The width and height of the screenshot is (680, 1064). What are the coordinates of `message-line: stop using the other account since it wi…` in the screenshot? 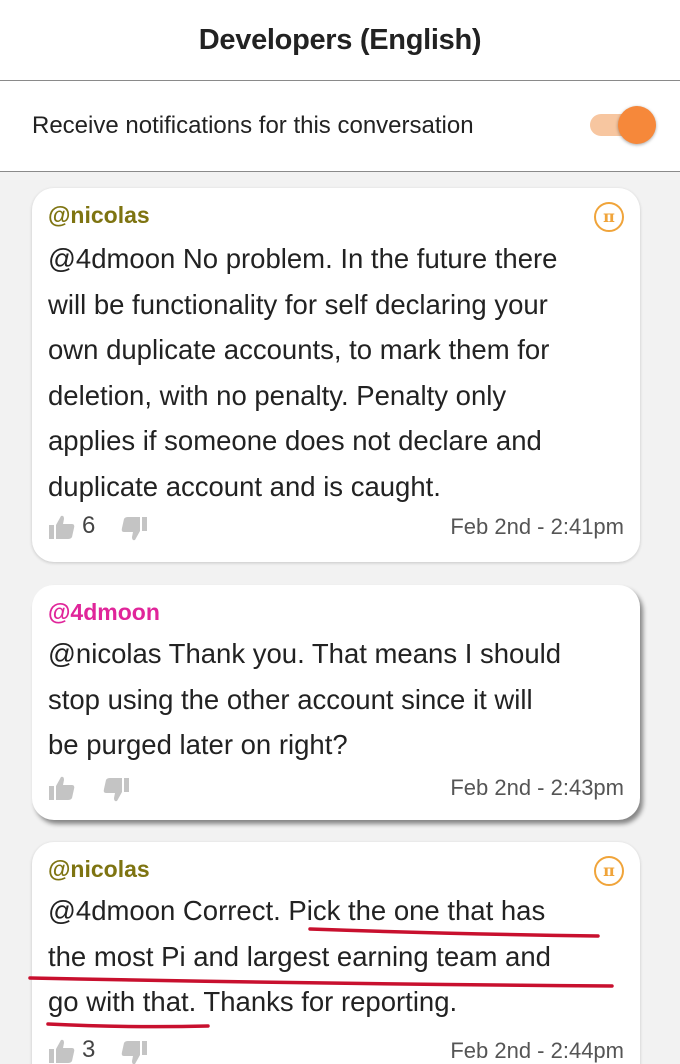 It's located at (290, 699).